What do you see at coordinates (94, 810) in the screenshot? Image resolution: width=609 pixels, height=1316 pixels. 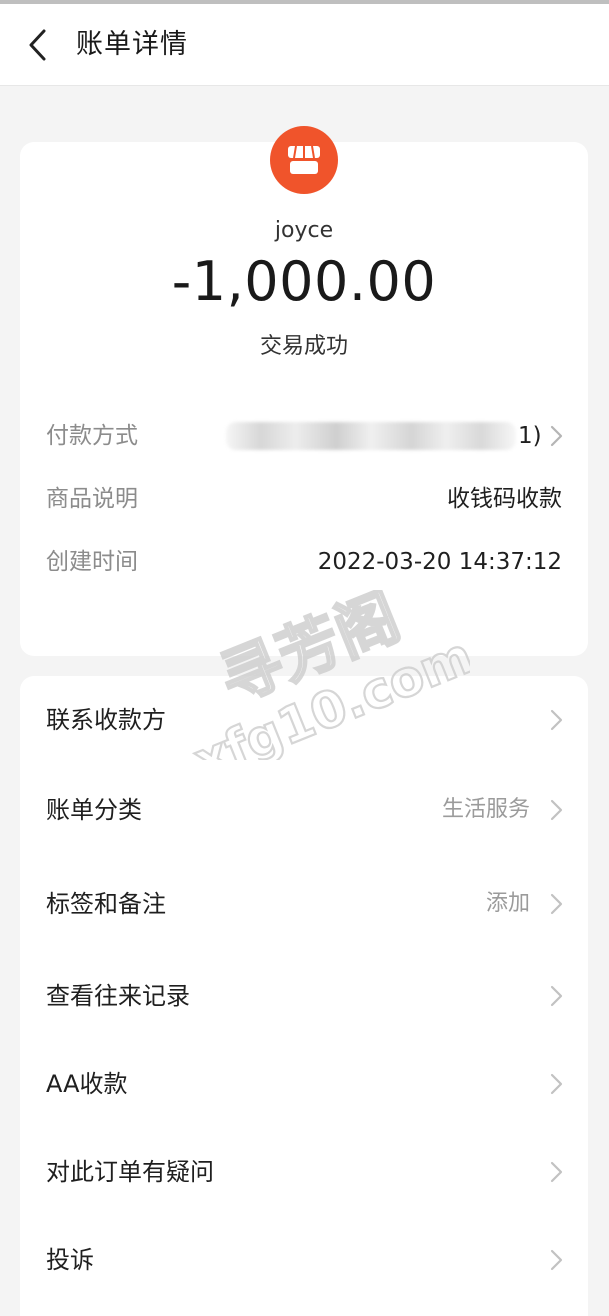 I see `menu-label: 账单分类` at bounding box center [94, 810].